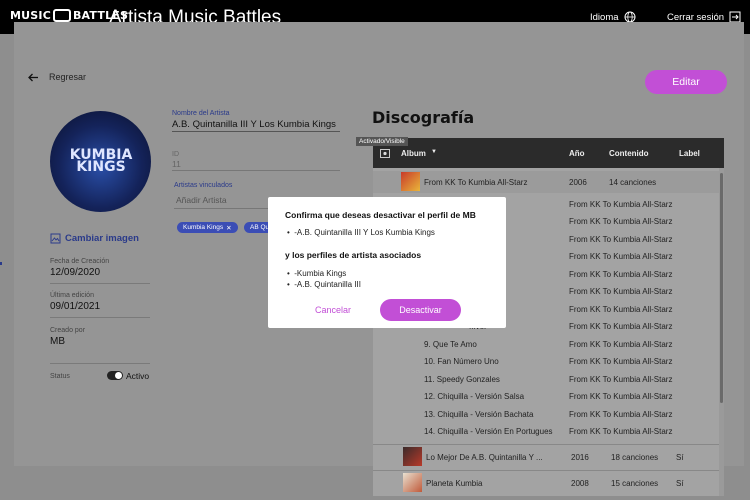  Describe the element at coordinates (635, 457) in the screenshot. I see `album-content: 18 canciones` at that location.